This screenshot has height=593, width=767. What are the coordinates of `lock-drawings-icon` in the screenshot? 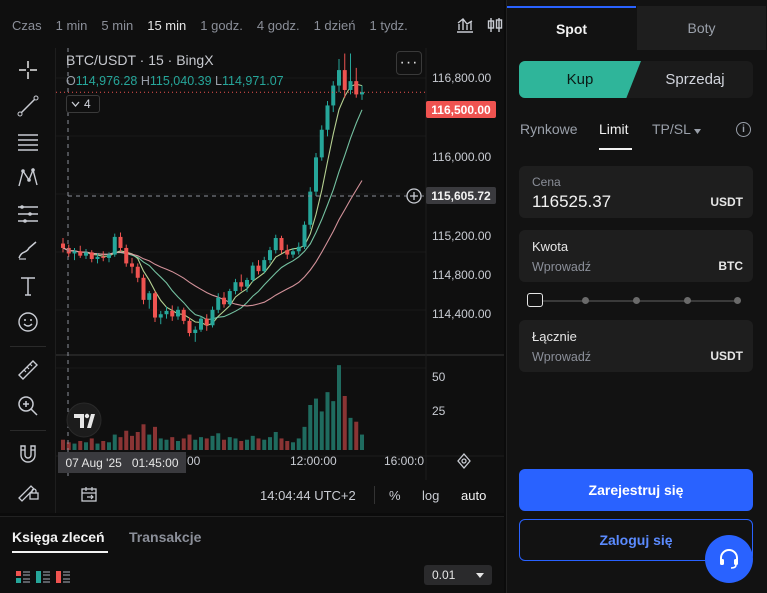 It's located at (28, 490).